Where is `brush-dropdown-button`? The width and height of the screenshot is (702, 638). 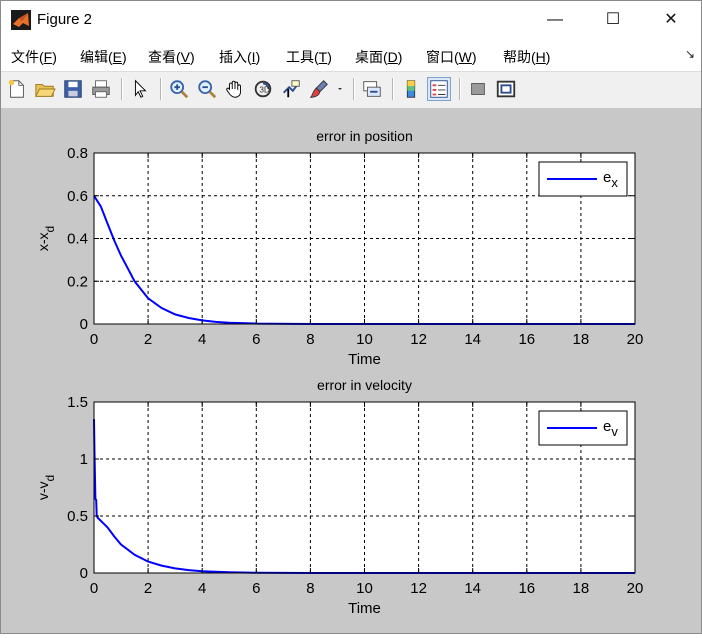
brush-dropdown-button is located at coordinates (340, 89).